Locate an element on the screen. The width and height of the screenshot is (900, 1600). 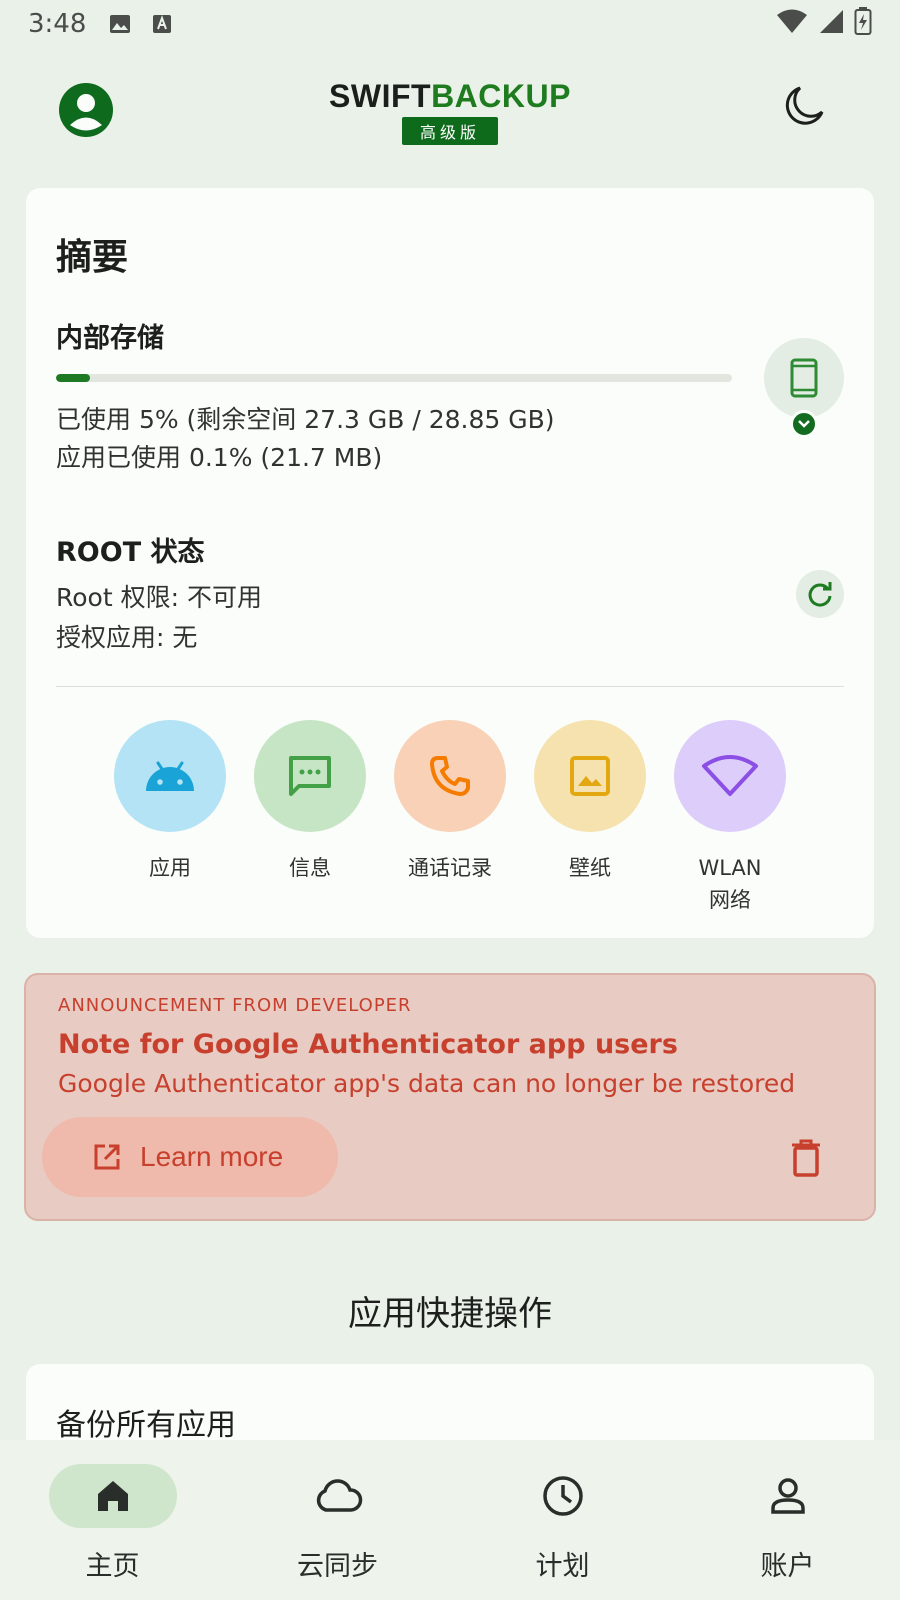
category-apps-circle is located at coordinates (170, 776).